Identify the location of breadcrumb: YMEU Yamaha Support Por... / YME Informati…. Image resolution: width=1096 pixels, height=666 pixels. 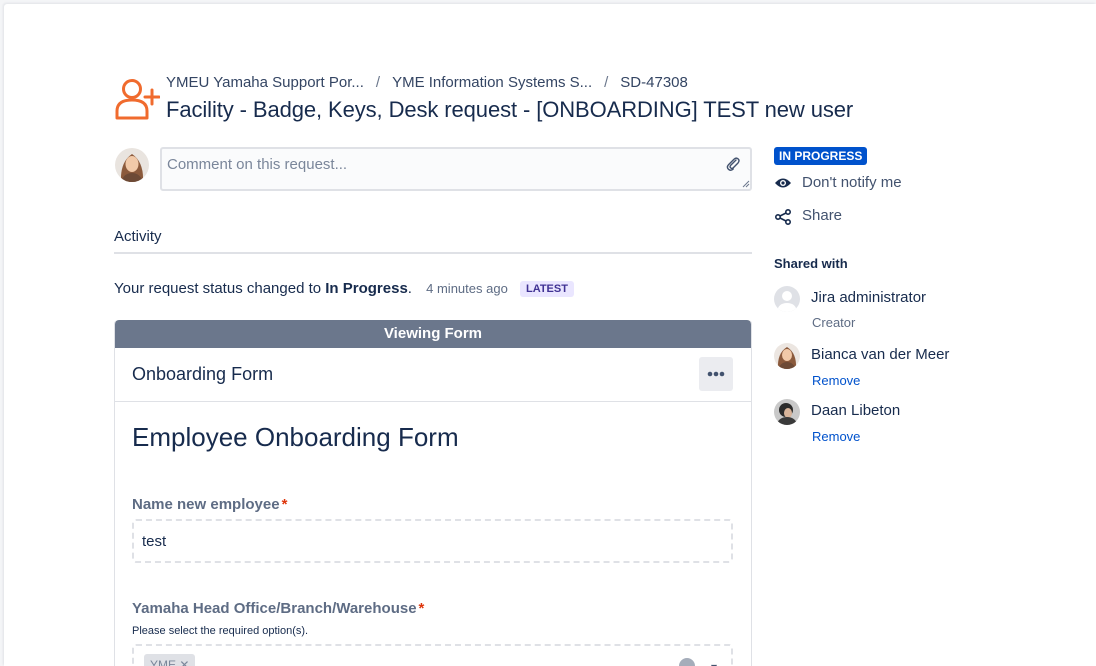
(427, 82).